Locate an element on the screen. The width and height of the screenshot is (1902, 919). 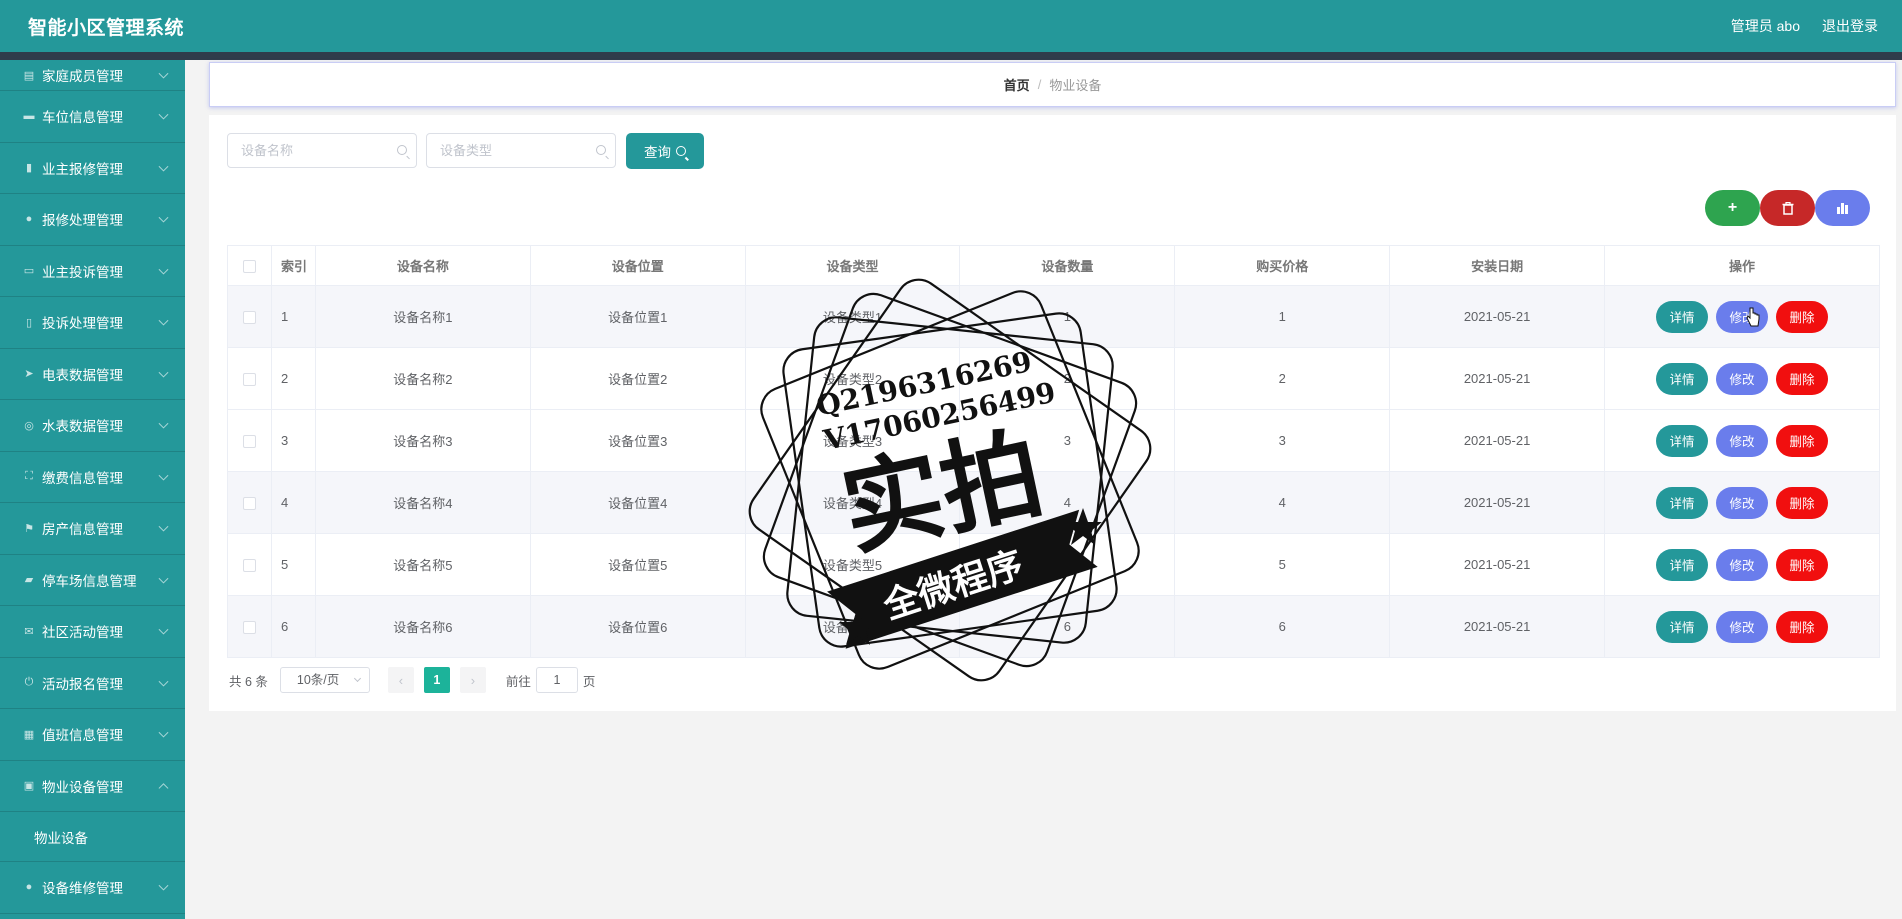
sidebar-item-owner-complaints: ▭ 业主投诉管理 is located at coordinates (92, 271).